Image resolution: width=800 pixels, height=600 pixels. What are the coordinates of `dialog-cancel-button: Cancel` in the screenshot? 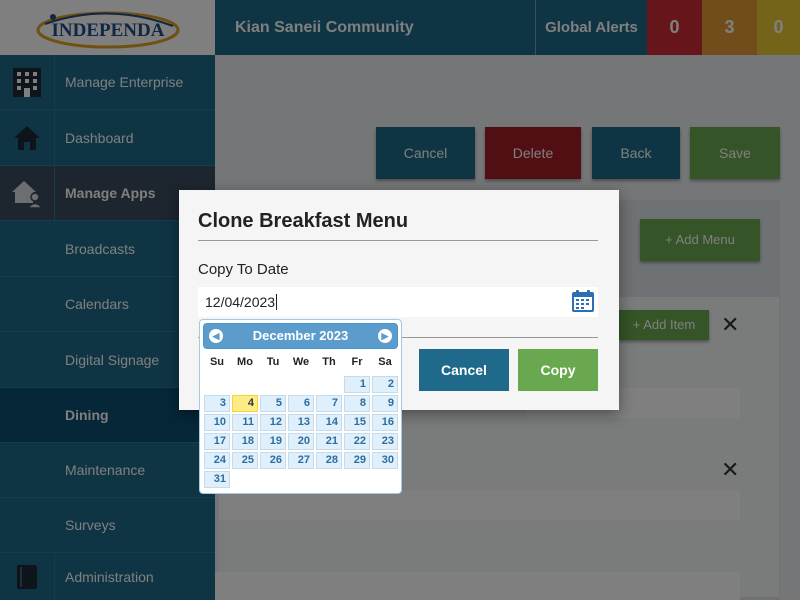 It's located at (464, 370).